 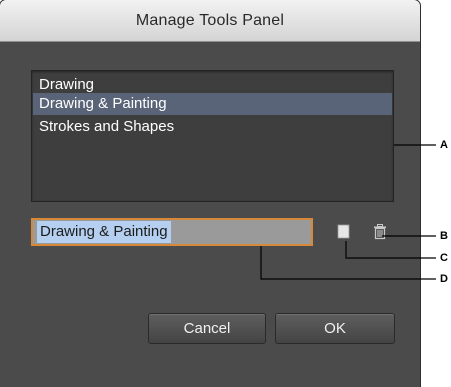 I want to click on callout-label-a: A, so click(x=444, y=145).